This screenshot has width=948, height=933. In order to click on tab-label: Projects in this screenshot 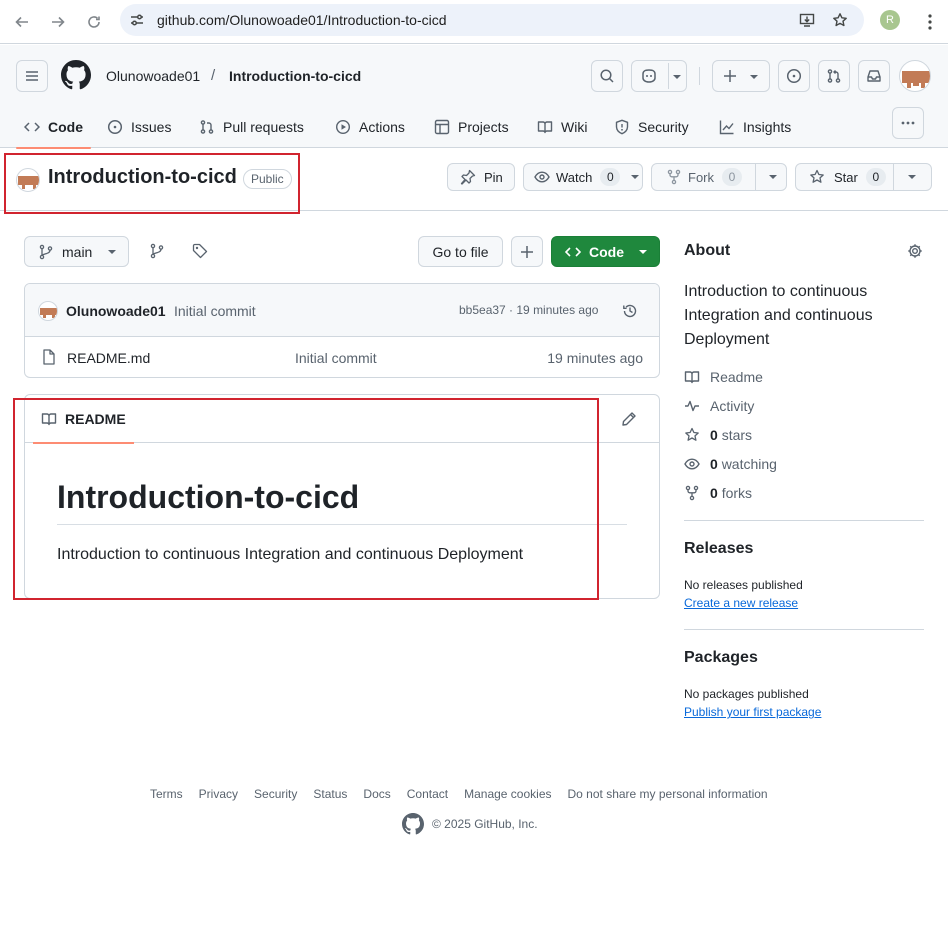, I will do `click(483, 126)`.